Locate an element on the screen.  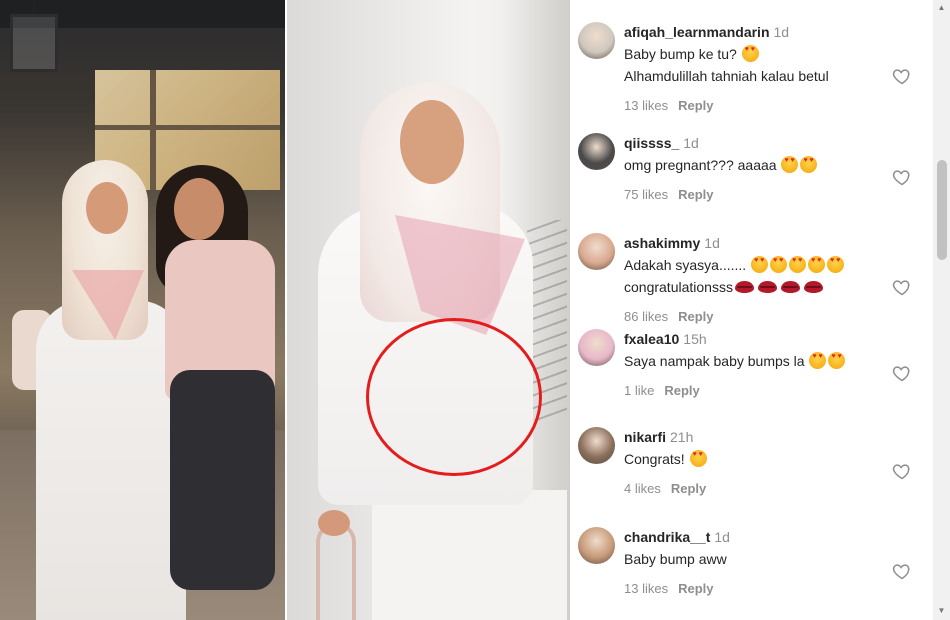
comment-text: omg pregnant??? aaaaa is located at coordinates (721, 165).